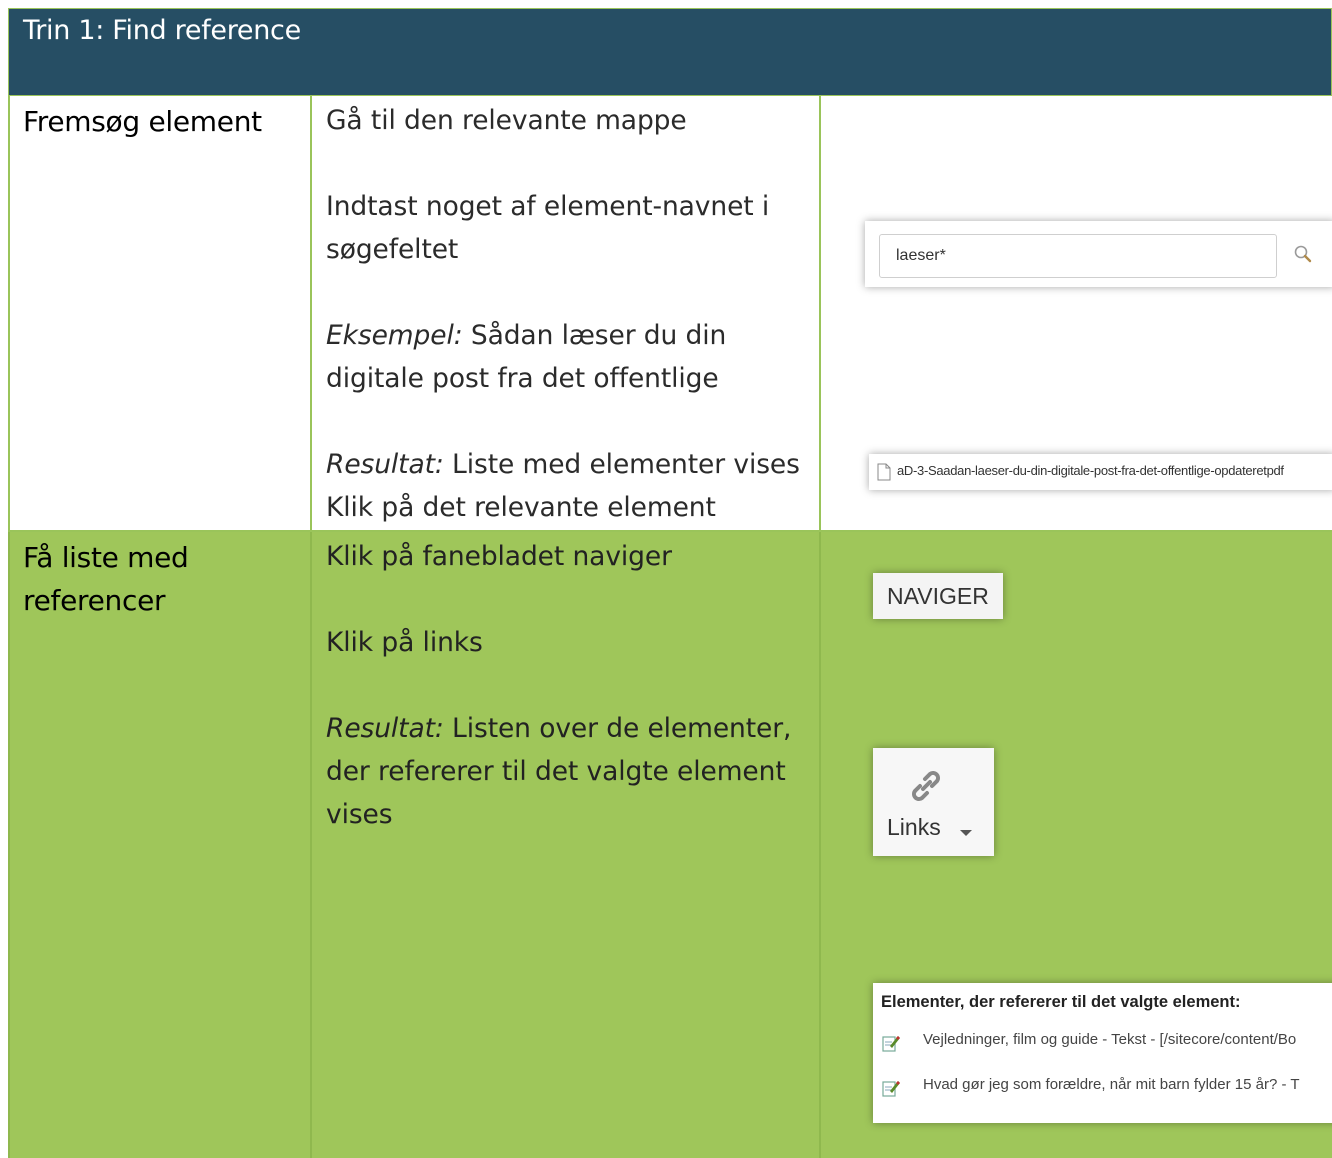 This screenshot has width=1332, height=1158. What do you see at coordinates (621, 464) in the screenshot?
I see `result-text: Liste med elementer vises` at bounding box center [621, 464].